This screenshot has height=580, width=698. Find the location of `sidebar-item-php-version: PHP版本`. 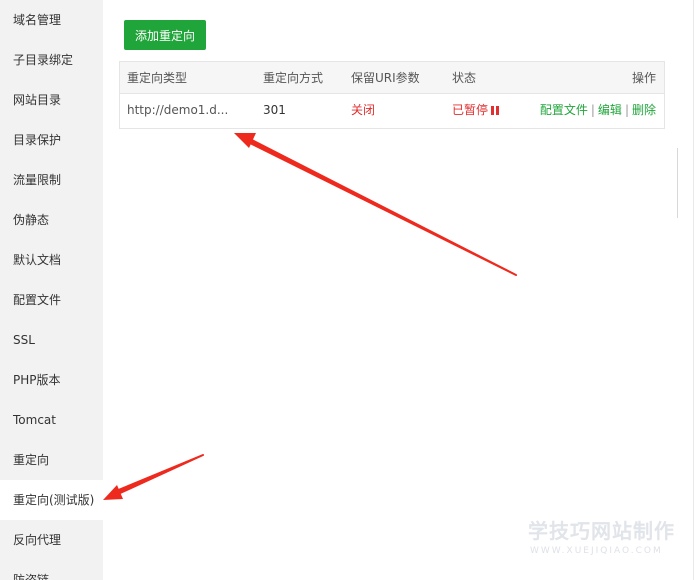

sidebar-item-php-version: PHP版本 is located at coordinates (51, 380).